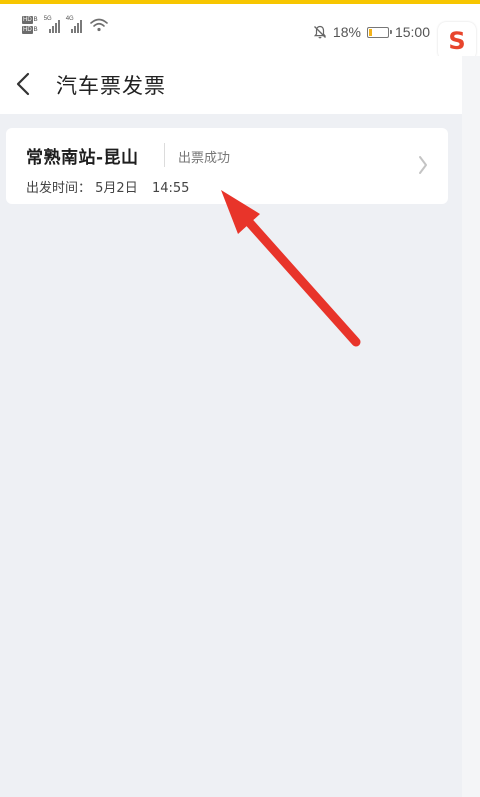  I want to click on annotation-arrow-icon, so click(291, 268).